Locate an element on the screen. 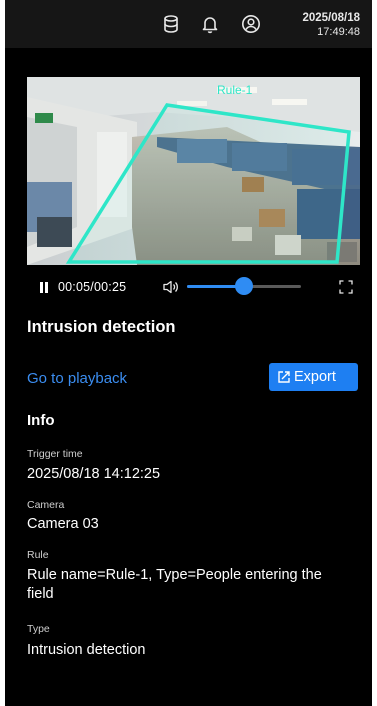 Image resolution: width=377 pixels, height=706 pixels. volume-icon is located at coordinates (171, 287).